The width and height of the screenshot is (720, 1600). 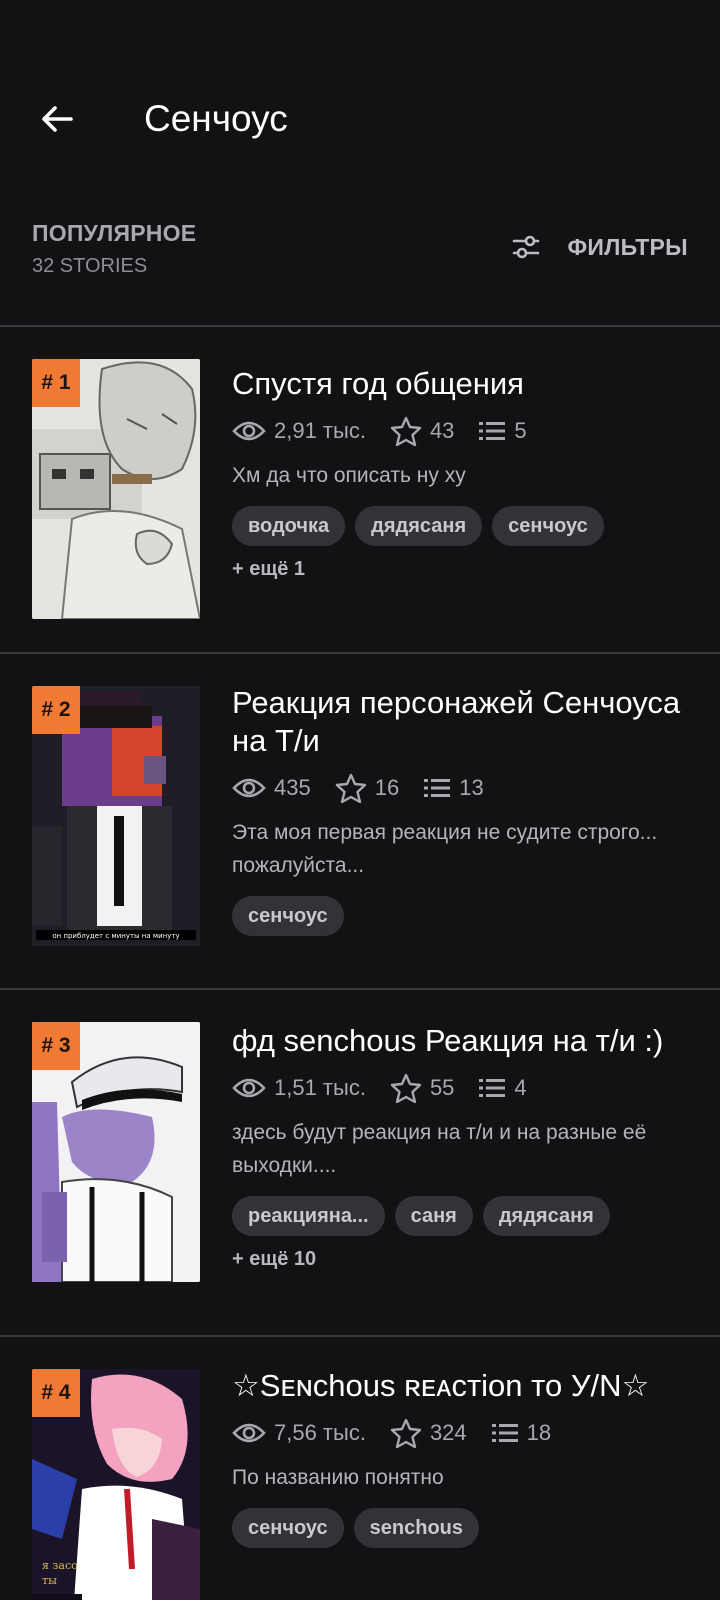 What do you see at coordinates (461, 722) in the screenshot?
I see `story-title: Реакция персонажей Сенчоуса на Т/и` at bounding box center [461, 722].